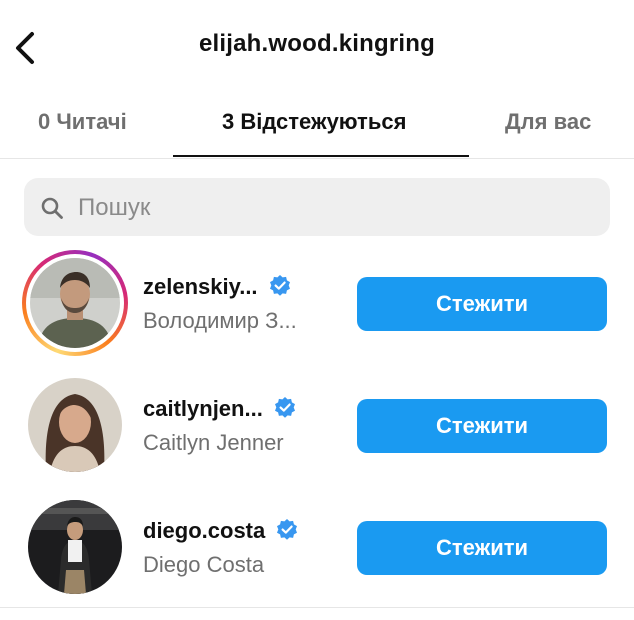  I want to click on username-text: diego.costa, so click(204, 530).